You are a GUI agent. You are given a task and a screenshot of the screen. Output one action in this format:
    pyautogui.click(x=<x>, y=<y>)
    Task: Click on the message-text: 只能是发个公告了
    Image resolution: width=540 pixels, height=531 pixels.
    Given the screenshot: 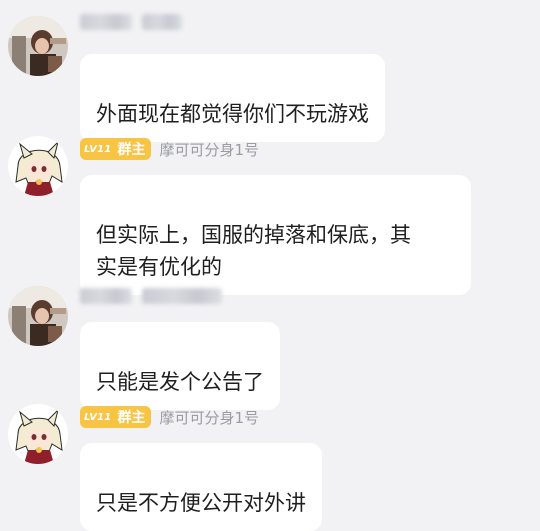 What is the action you would take?
    pyautogui.click(x=180, y=382)
    